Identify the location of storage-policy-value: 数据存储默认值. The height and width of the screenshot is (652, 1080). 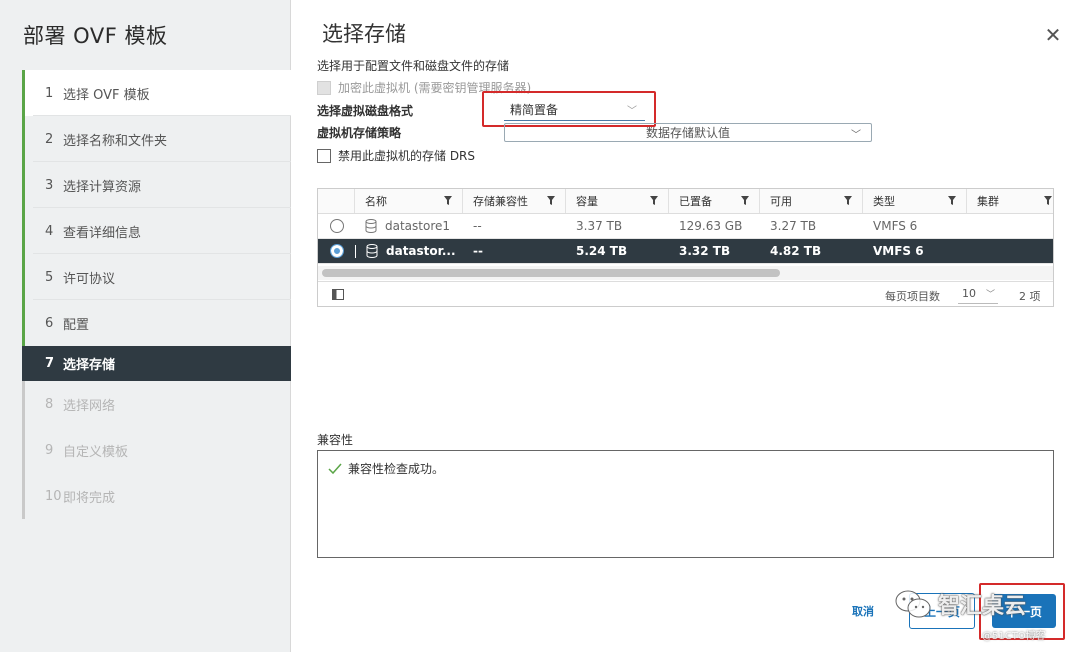
(687, 133).